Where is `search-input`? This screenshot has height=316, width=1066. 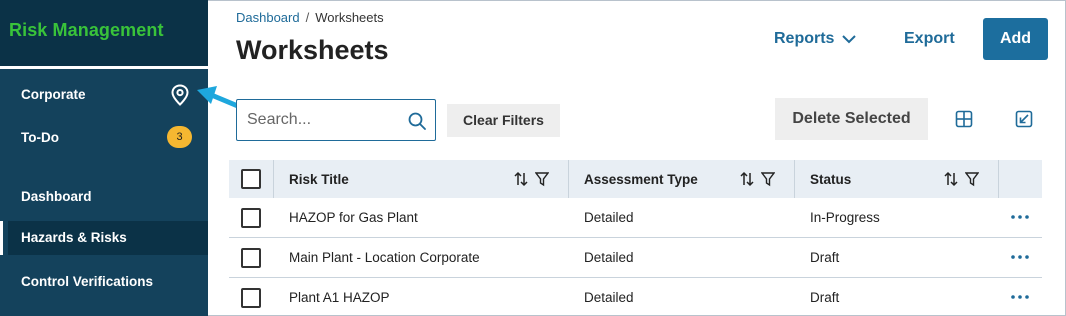
search-input is located at coordinates (322, 120).